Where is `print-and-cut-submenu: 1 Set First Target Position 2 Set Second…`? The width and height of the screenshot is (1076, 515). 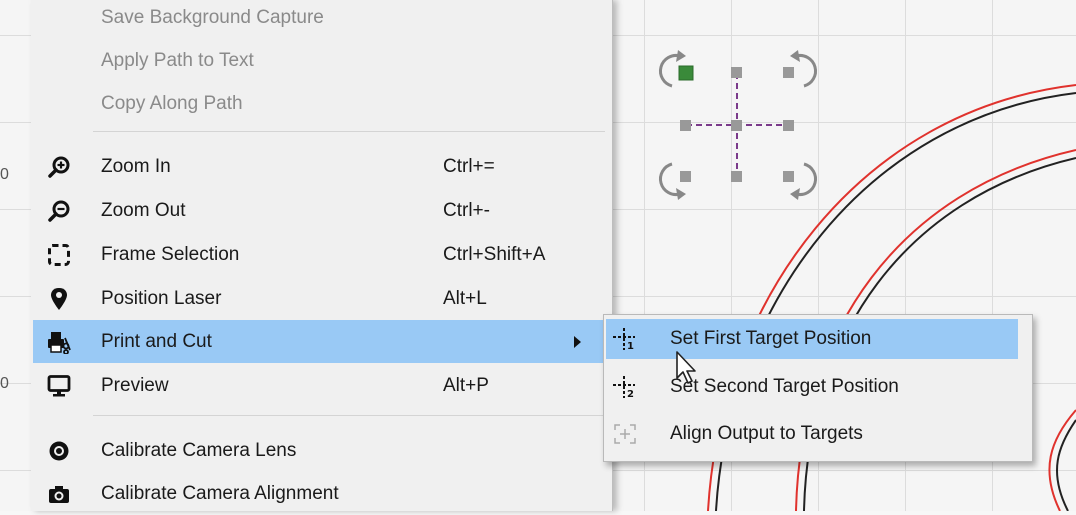
print-and-cut-submenu: 1 Set First Target Position 2 Set Second… is located at coordinates (818, 388).